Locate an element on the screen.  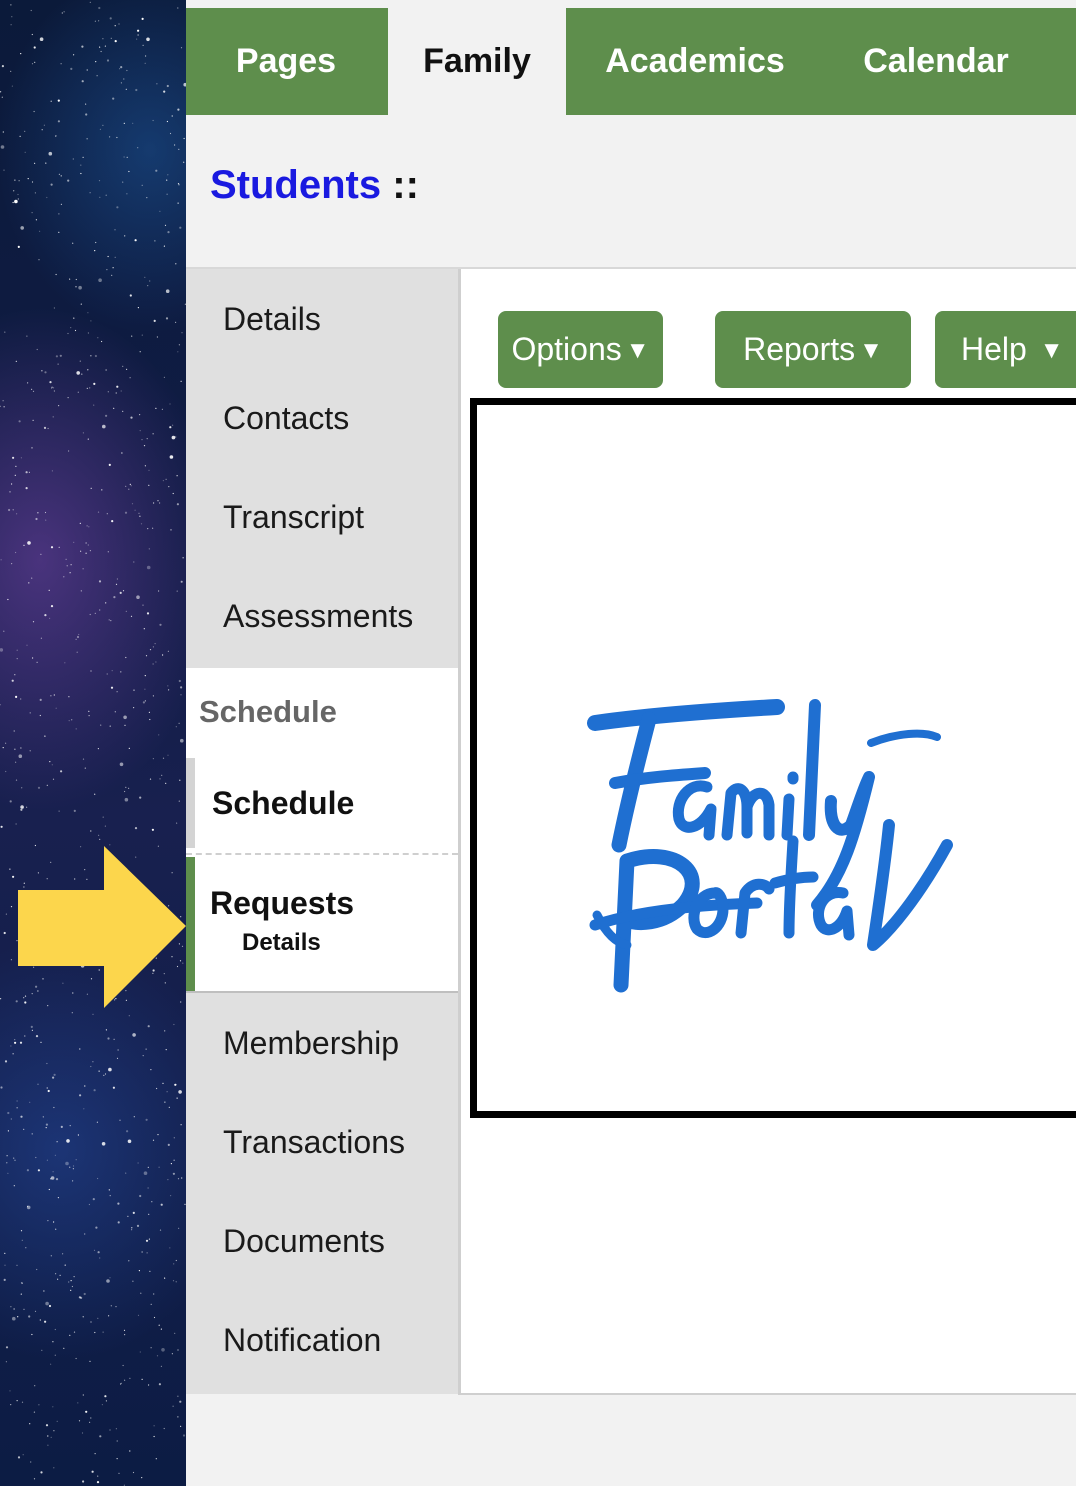
sidebar-item-details: Details is located at coordinates (322, 318).